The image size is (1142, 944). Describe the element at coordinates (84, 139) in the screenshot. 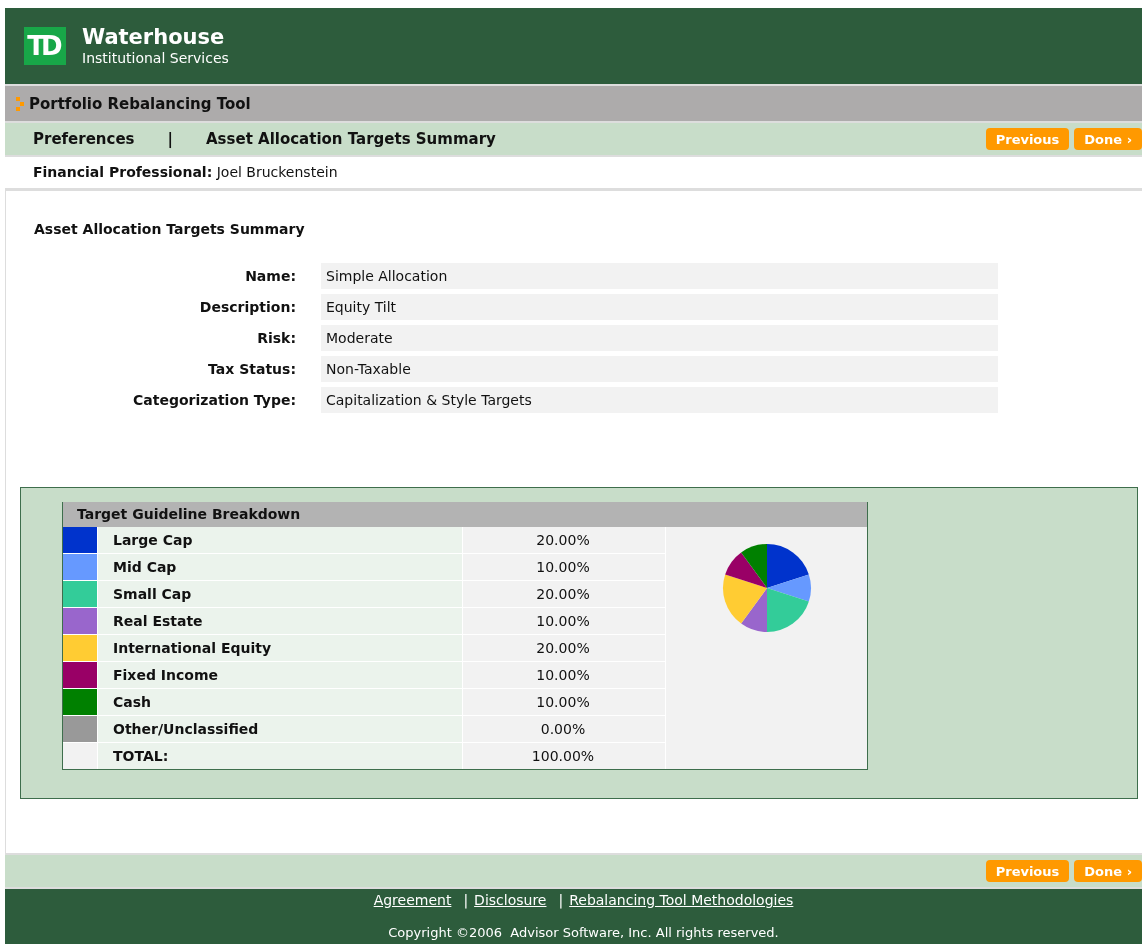

I see `nav-link: Preferences` at that location.